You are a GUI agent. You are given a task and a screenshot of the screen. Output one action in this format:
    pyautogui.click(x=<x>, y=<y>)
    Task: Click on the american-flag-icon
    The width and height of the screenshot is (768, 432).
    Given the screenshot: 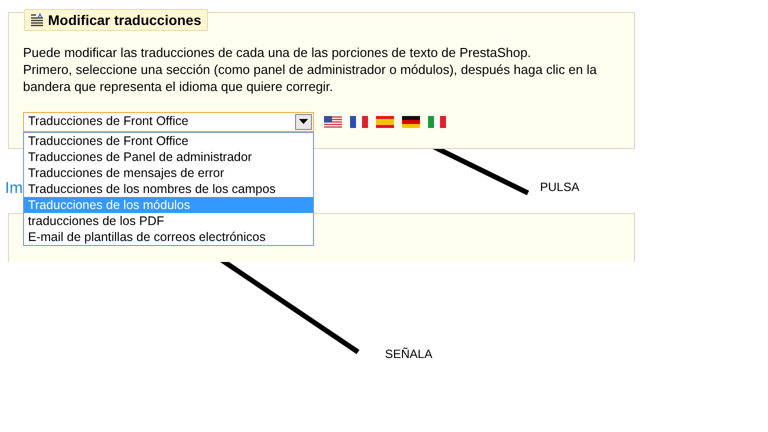 What is the action you would take?
    pyautogui.click(x=333, y=122)
    